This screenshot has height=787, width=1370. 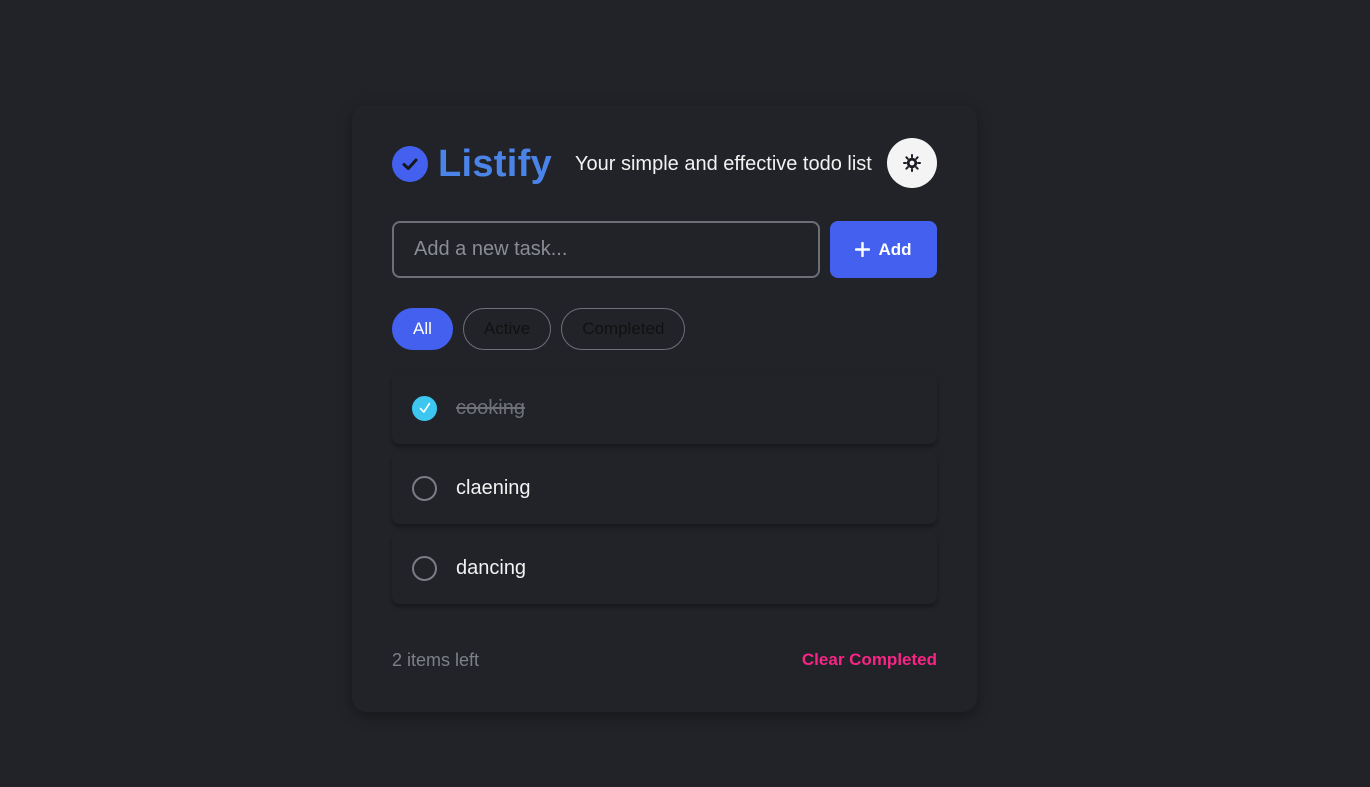 I want to click on filter-group: All Active Completed, so click(x=543, y=329).